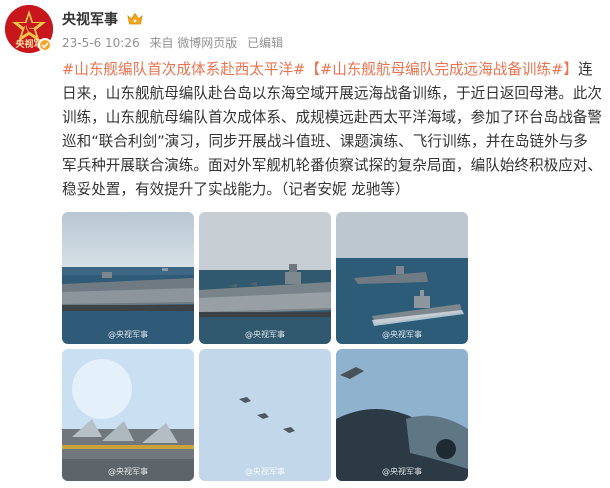  What do you see at coordinates (193, 43) in the screenshot?
I see `post-source: 来自 微博网页版` at bounding box center [193, 43].